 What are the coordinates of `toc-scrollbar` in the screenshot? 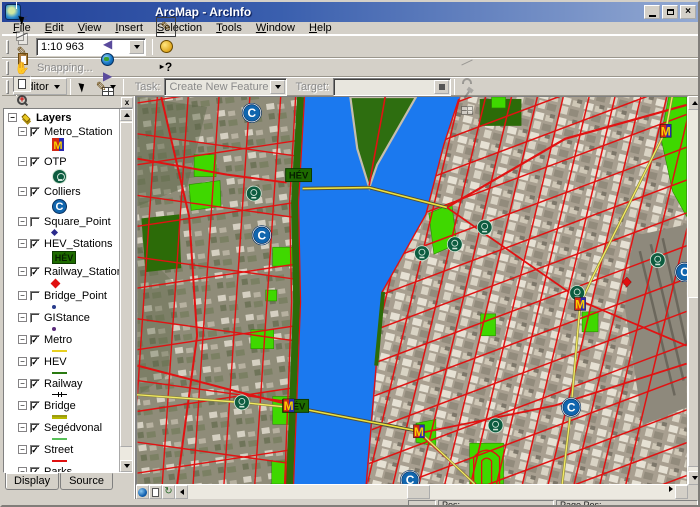 It's located at (125, 290).